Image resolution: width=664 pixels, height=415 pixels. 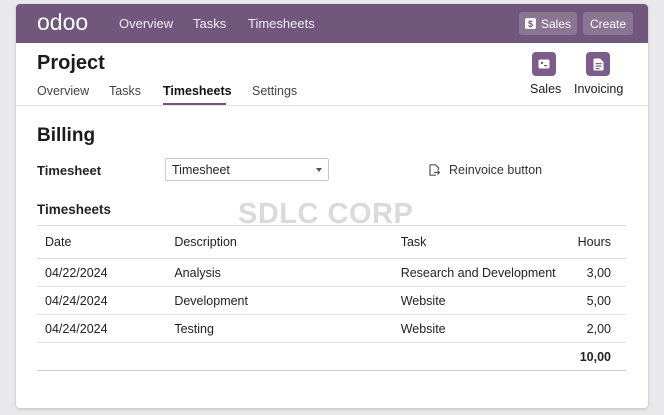 What do you see at coordinates (530, 23) in the screenshot?
I see `sales-icon: $` at bounding box center [530, 23].